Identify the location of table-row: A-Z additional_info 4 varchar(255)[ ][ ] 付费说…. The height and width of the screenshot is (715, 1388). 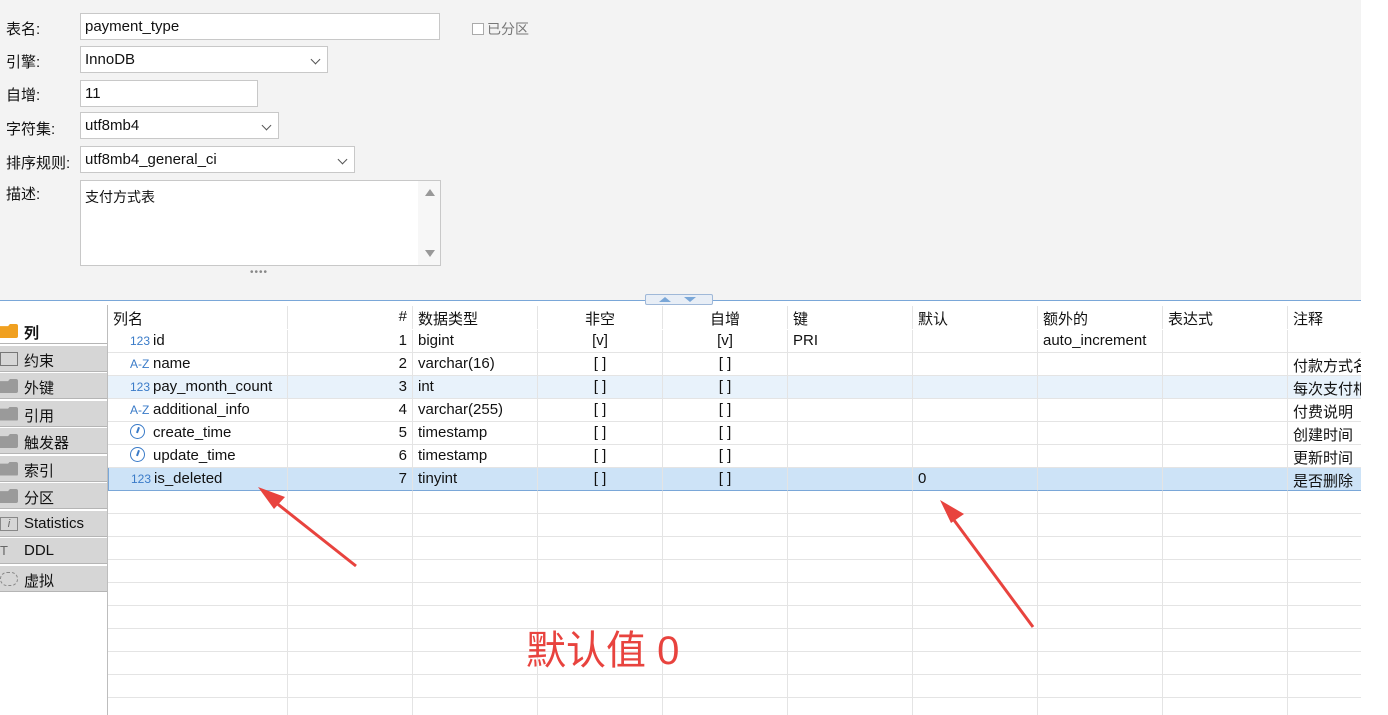
(734, 410).